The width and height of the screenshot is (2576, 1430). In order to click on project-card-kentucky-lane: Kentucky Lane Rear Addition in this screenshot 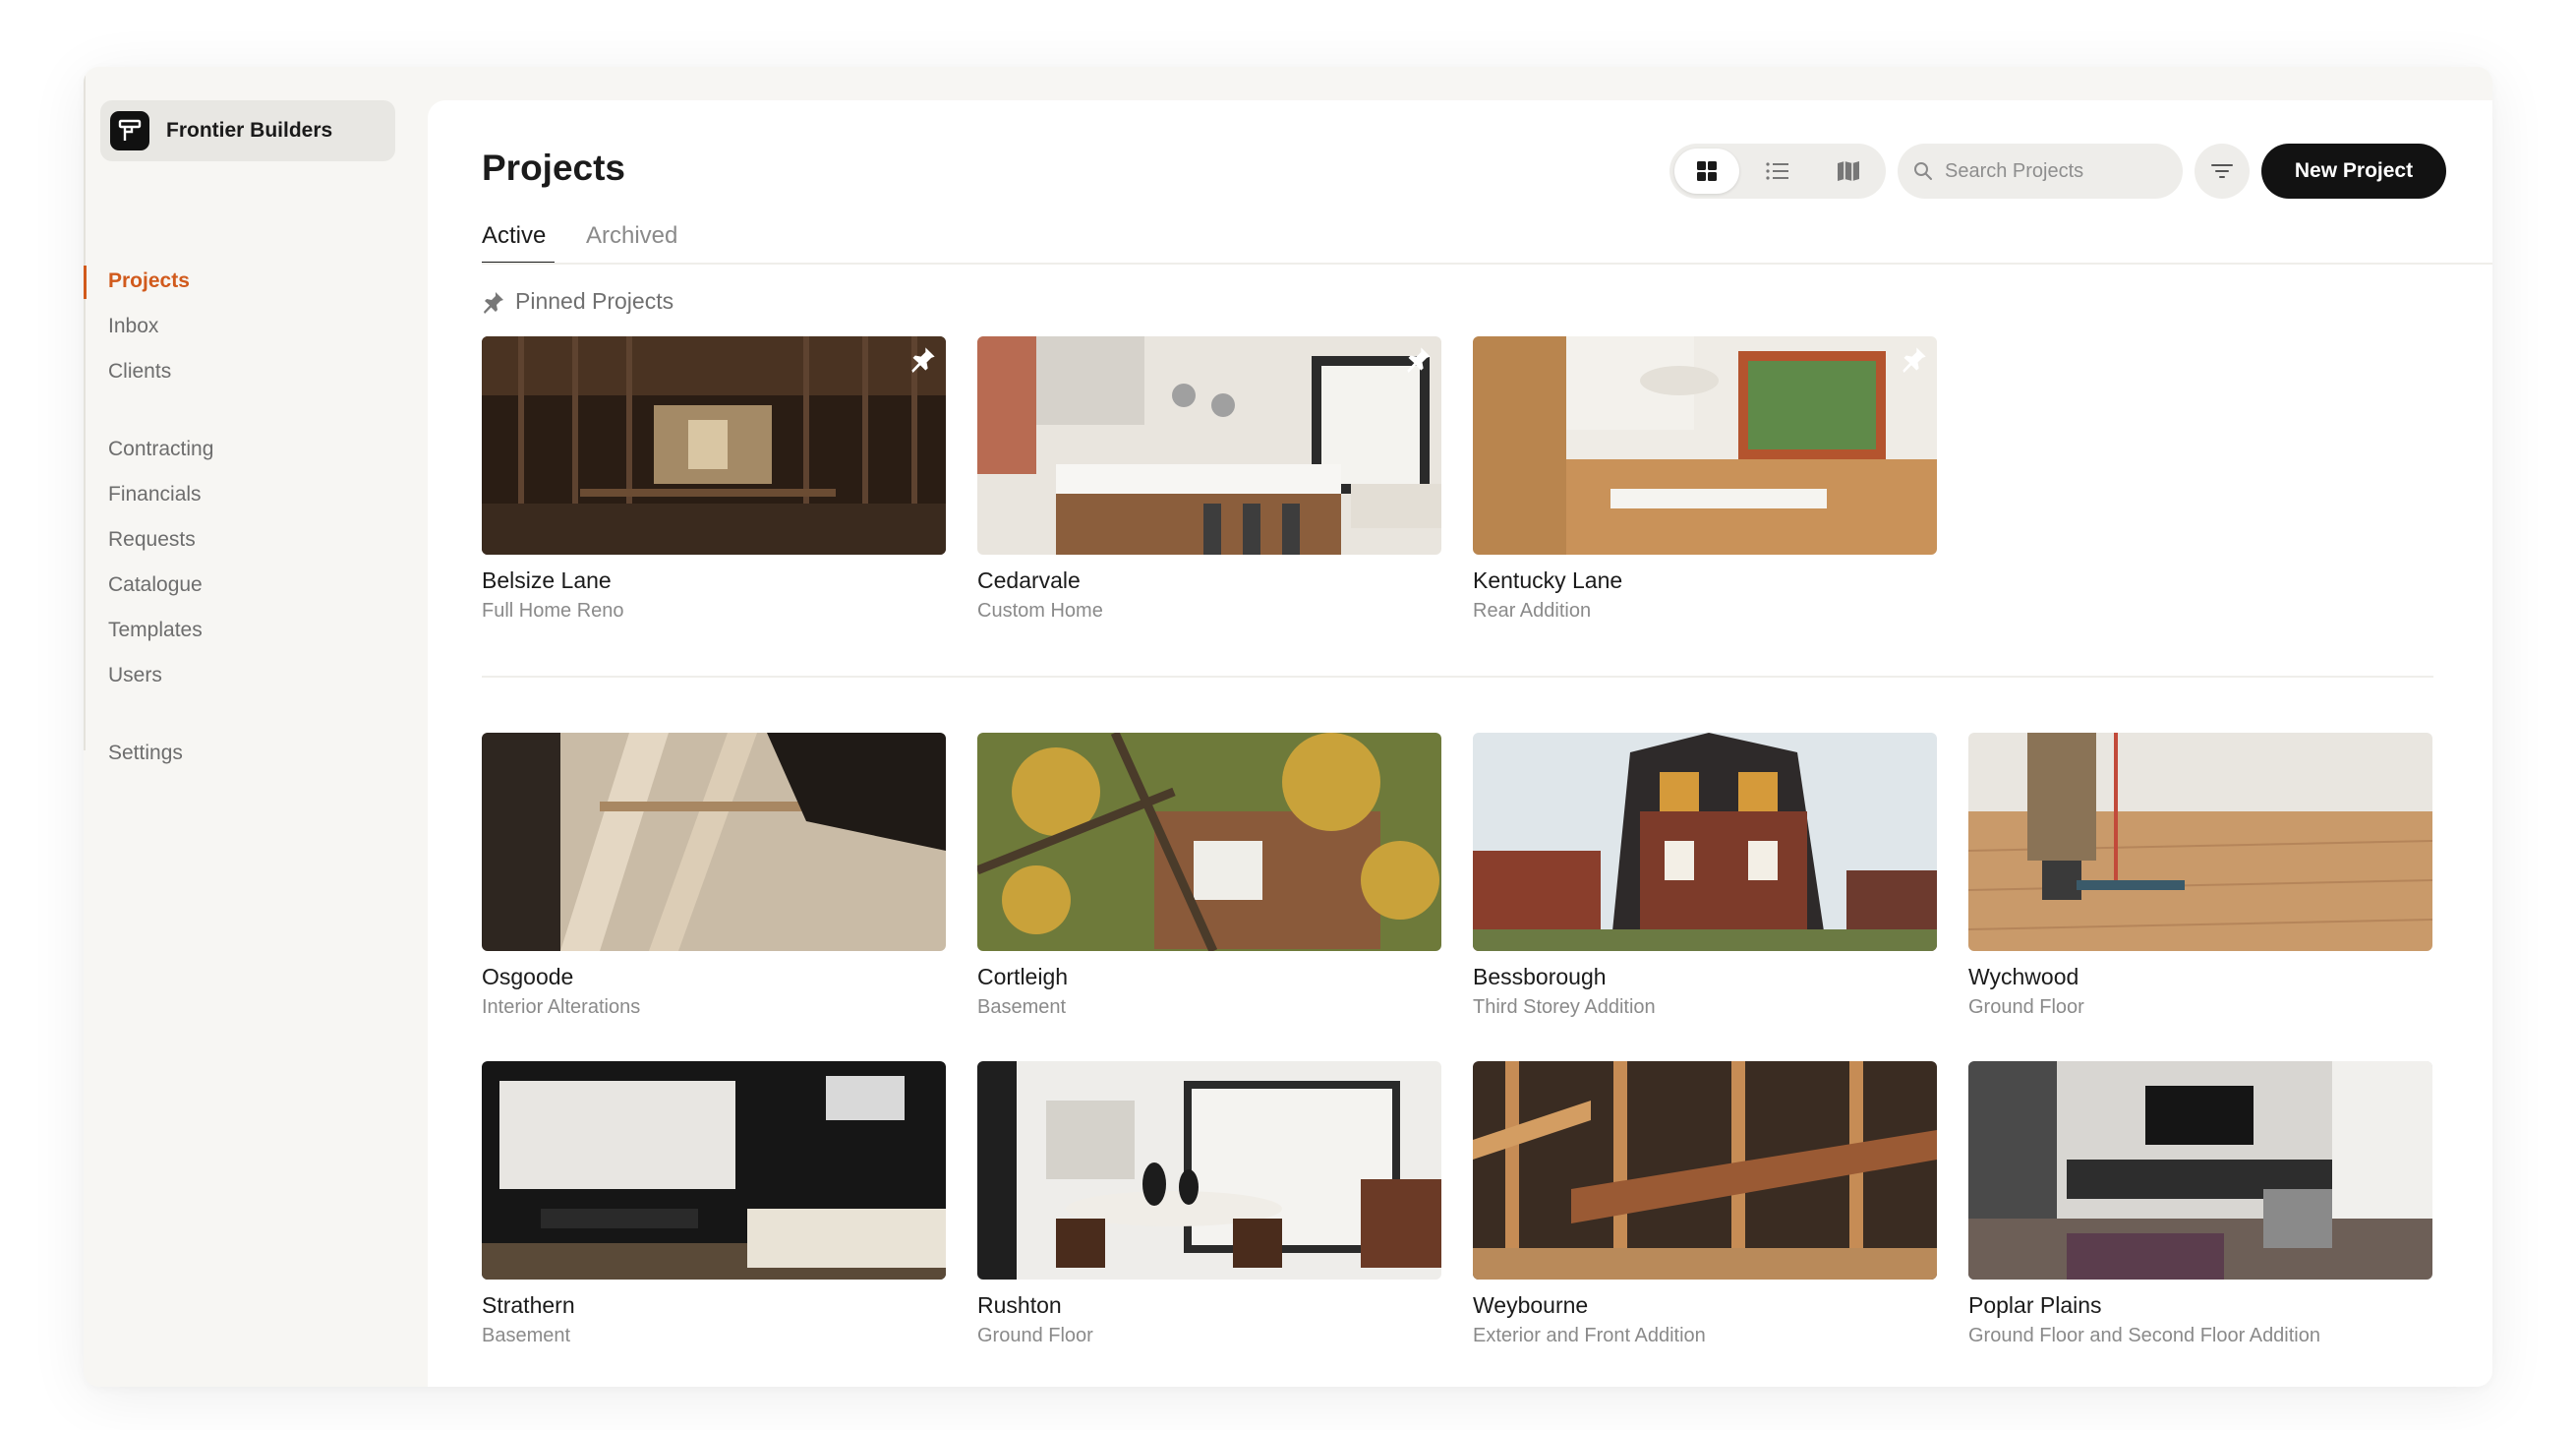, I will do `click(1705, 479)`.